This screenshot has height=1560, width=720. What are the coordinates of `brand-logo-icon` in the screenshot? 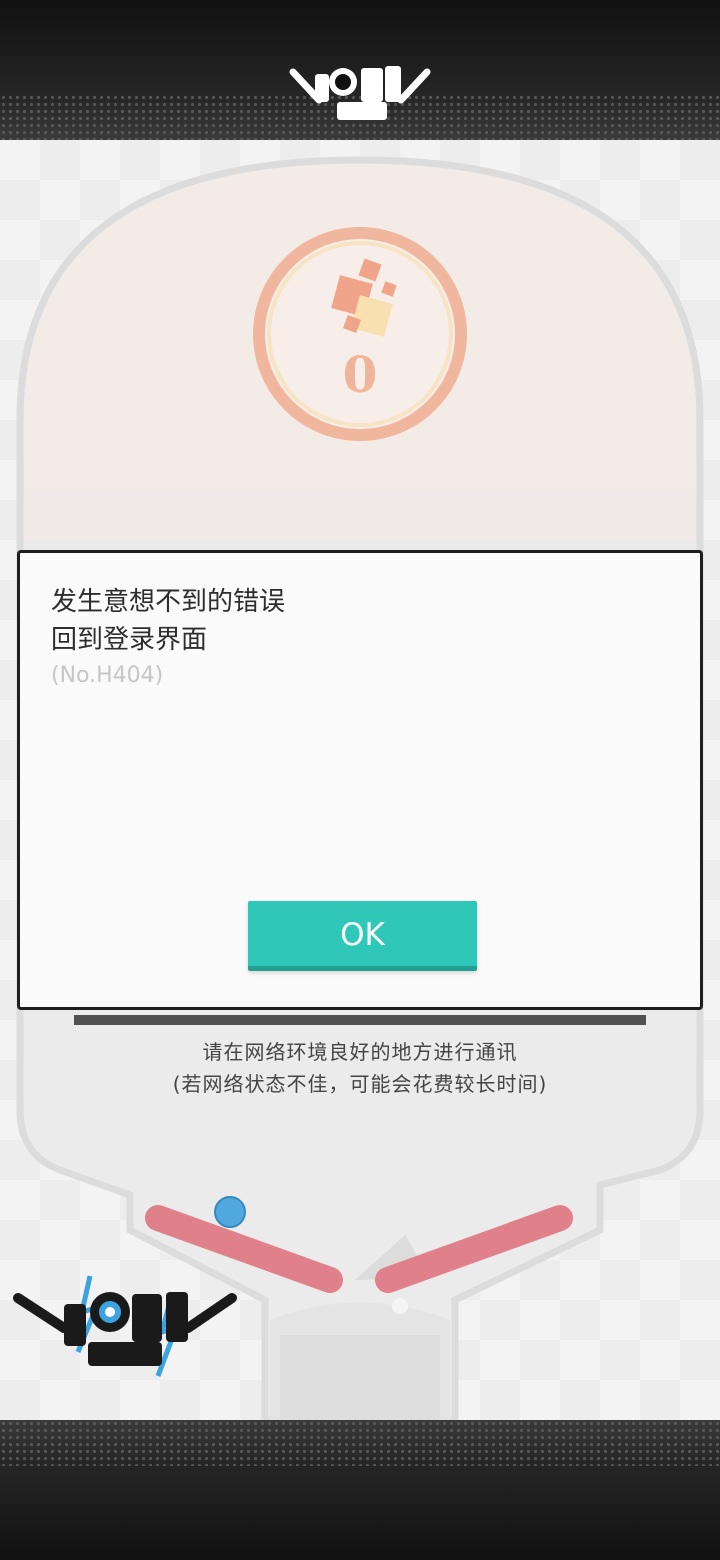 It's located at (125, 1326).